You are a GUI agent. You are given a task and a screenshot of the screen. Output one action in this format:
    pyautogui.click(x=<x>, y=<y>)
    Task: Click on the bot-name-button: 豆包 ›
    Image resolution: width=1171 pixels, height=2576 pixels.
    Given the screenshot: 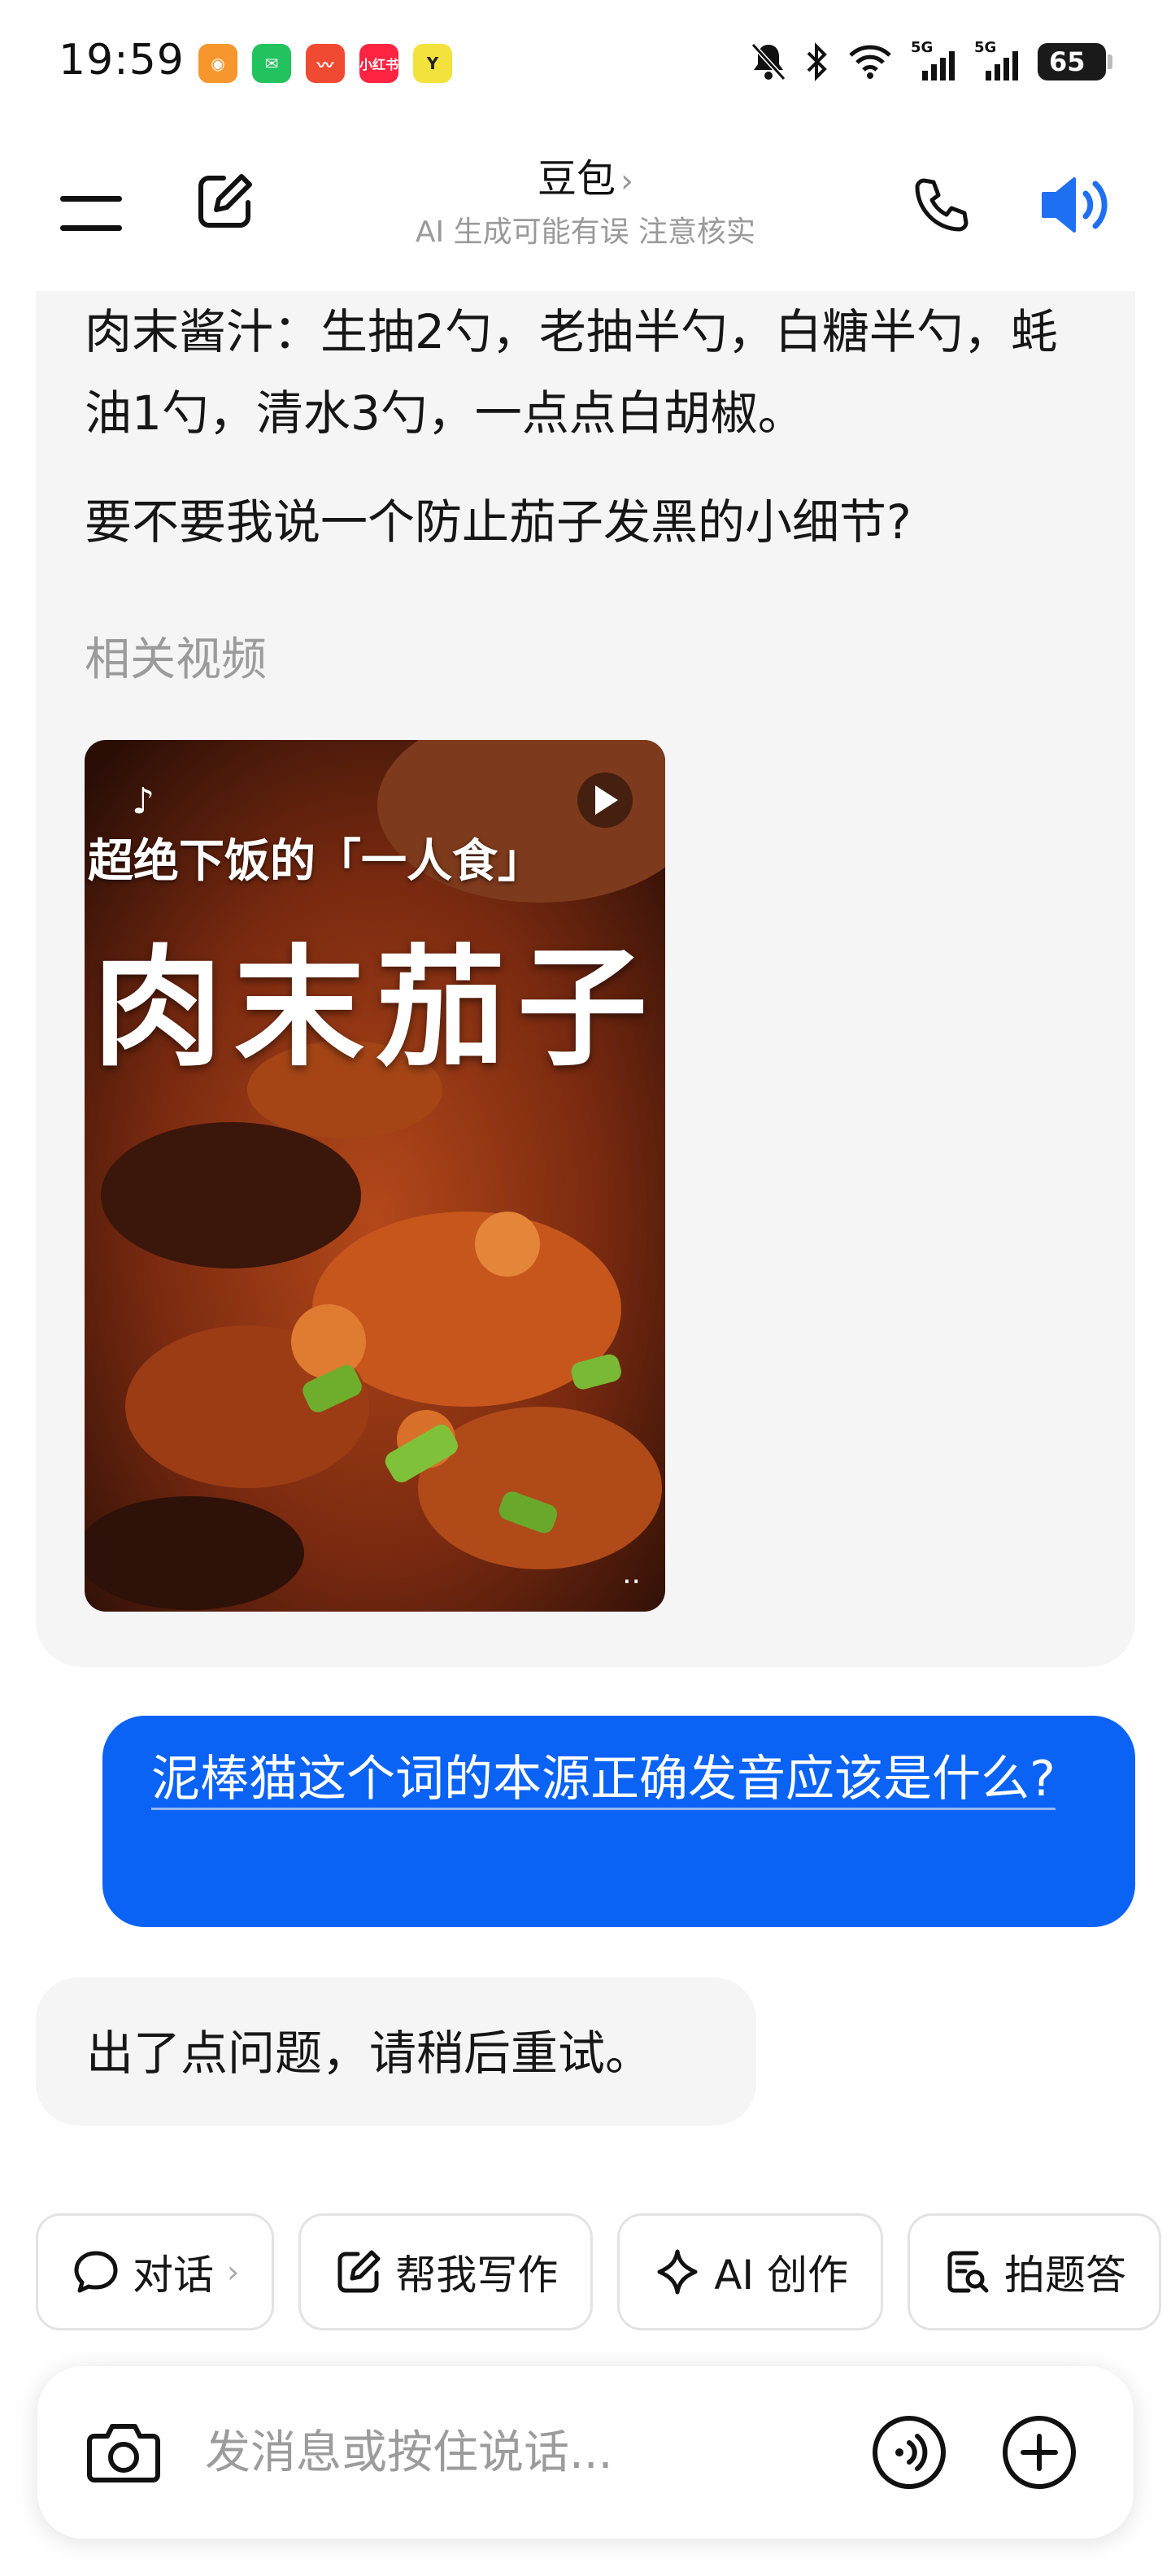 What is the action you would take?
    pyautogui.click(x=585, y=174)
    